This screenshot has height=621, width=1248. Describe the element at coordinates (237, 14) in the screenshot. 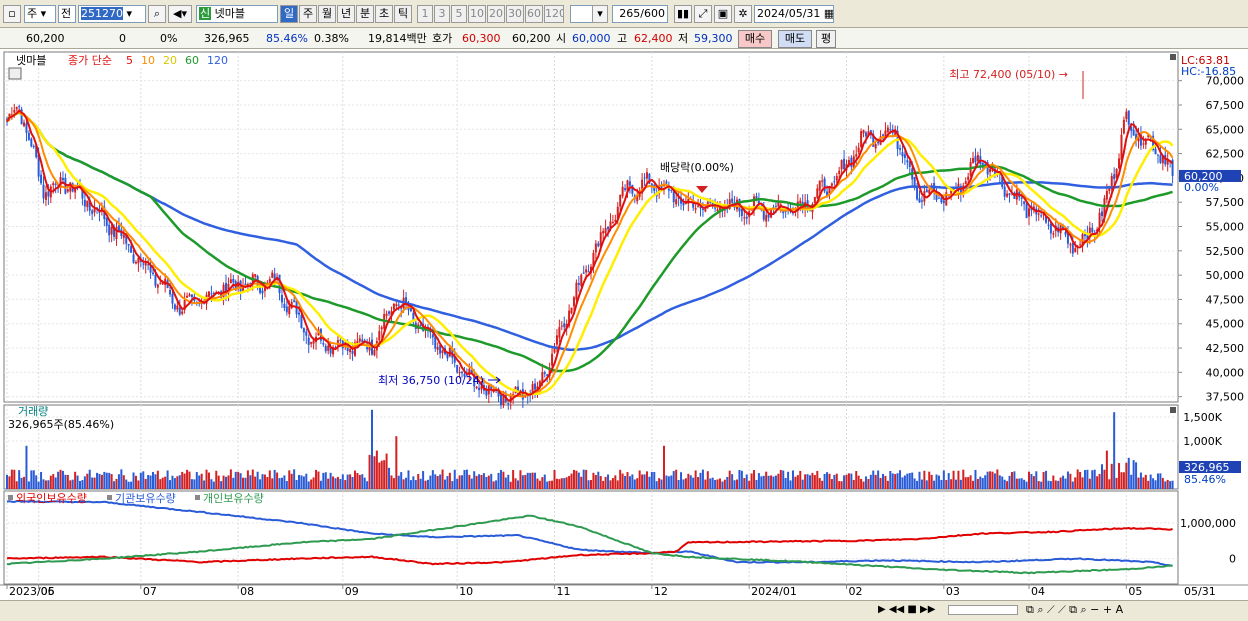

I see `stock-name-field: 신 넷마블` at that location.